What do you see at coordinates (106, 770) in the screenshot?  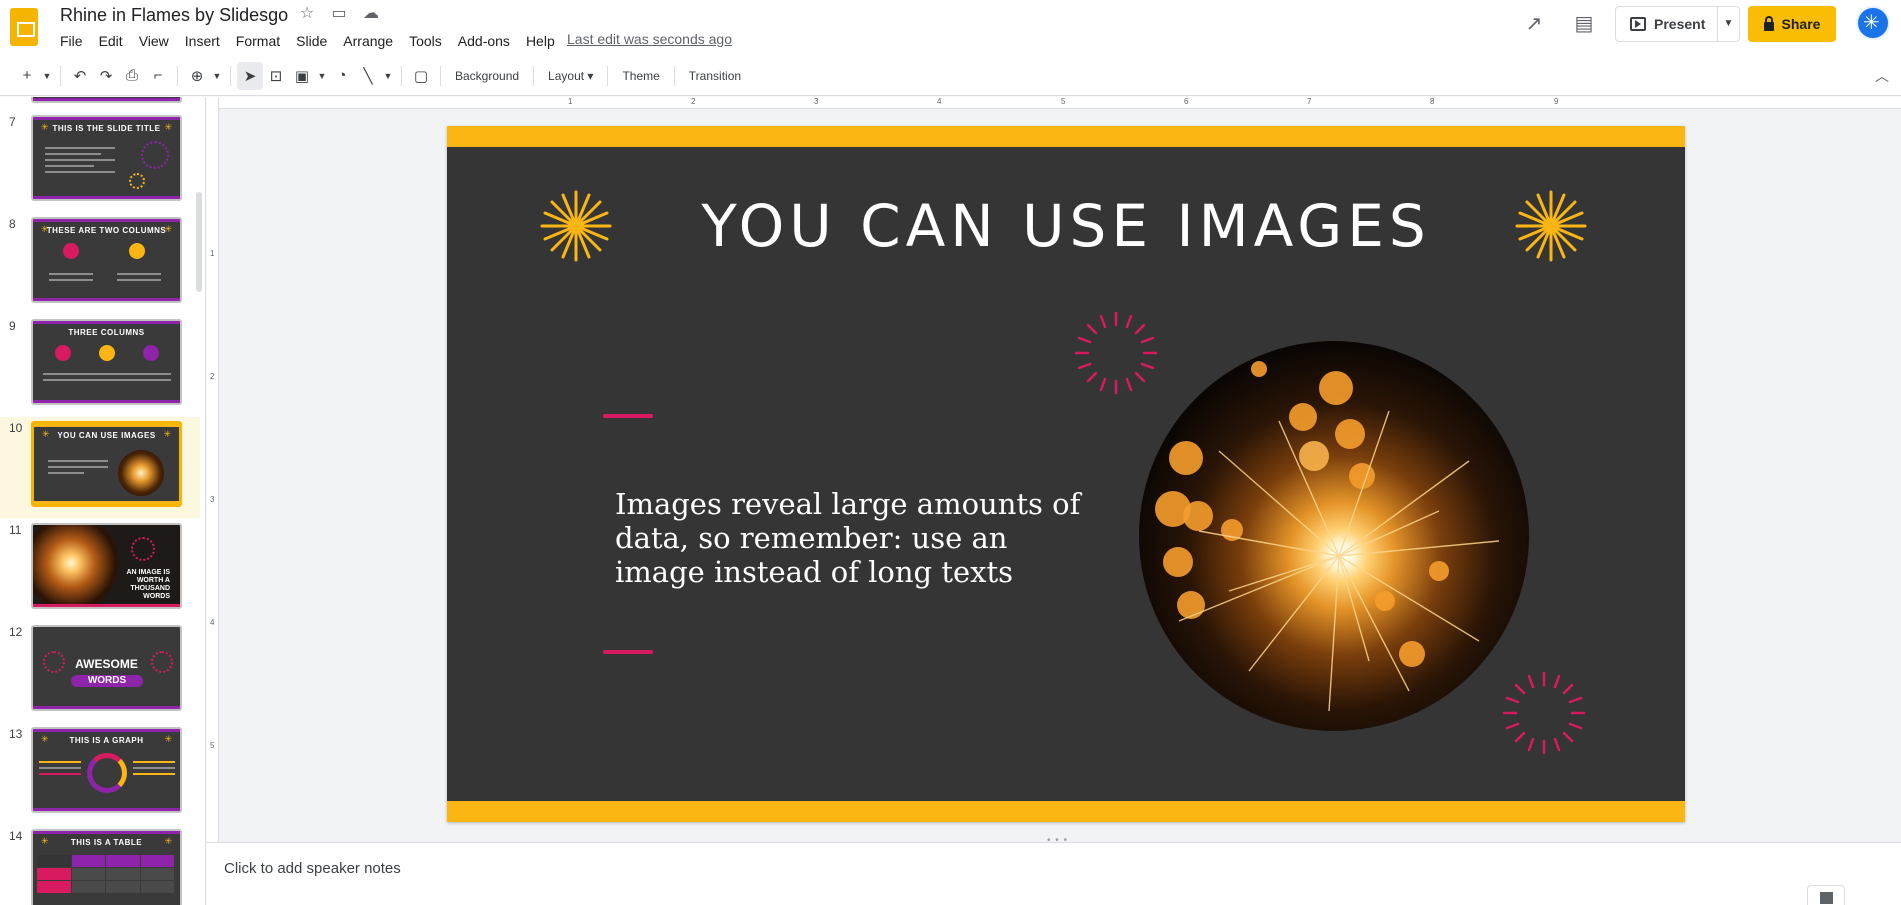 I see `slide-thumbnail: ✳ THIS IS A GRAPH ✳` at bounding box center [106, 770].